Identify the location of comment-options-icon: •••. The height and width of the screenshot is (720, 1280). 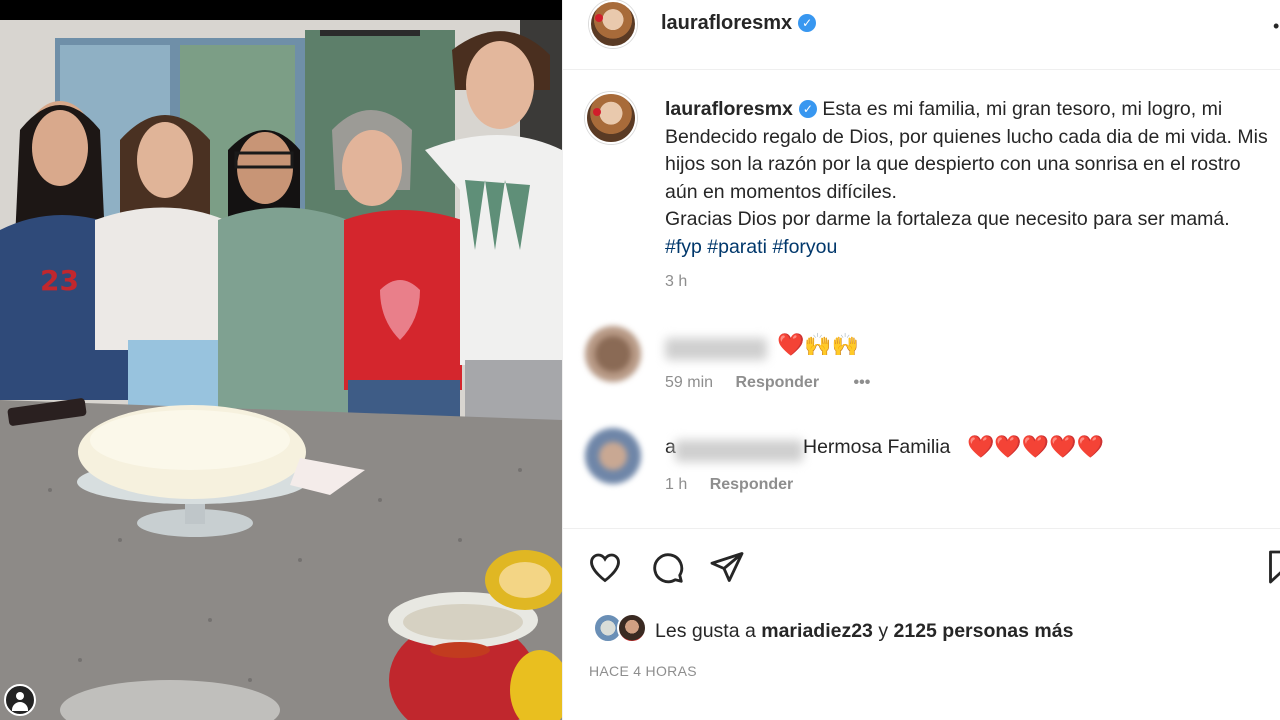
(862, 382).